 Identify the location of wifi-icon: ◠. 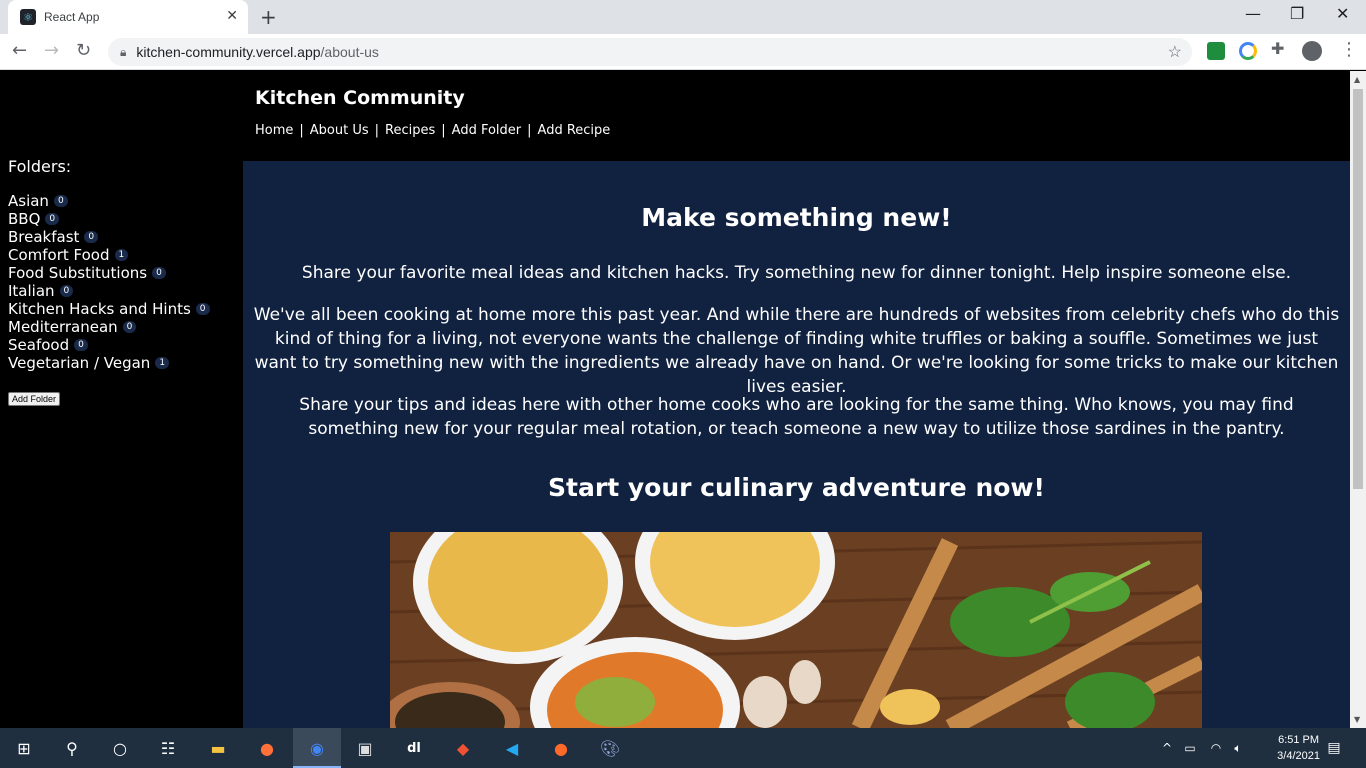
(1216, 748).